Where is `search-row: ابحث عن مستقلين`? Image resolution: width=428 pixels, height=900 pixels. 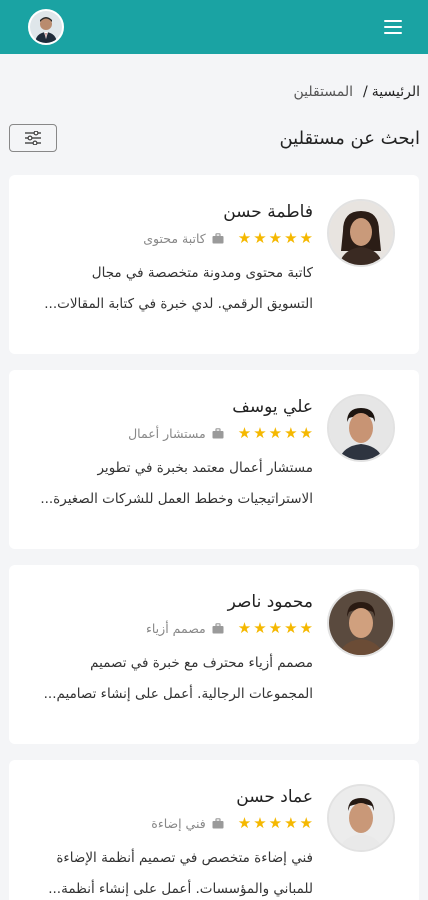
search-row: ابحث عن مستقلين is located at coordinates (214, 133).